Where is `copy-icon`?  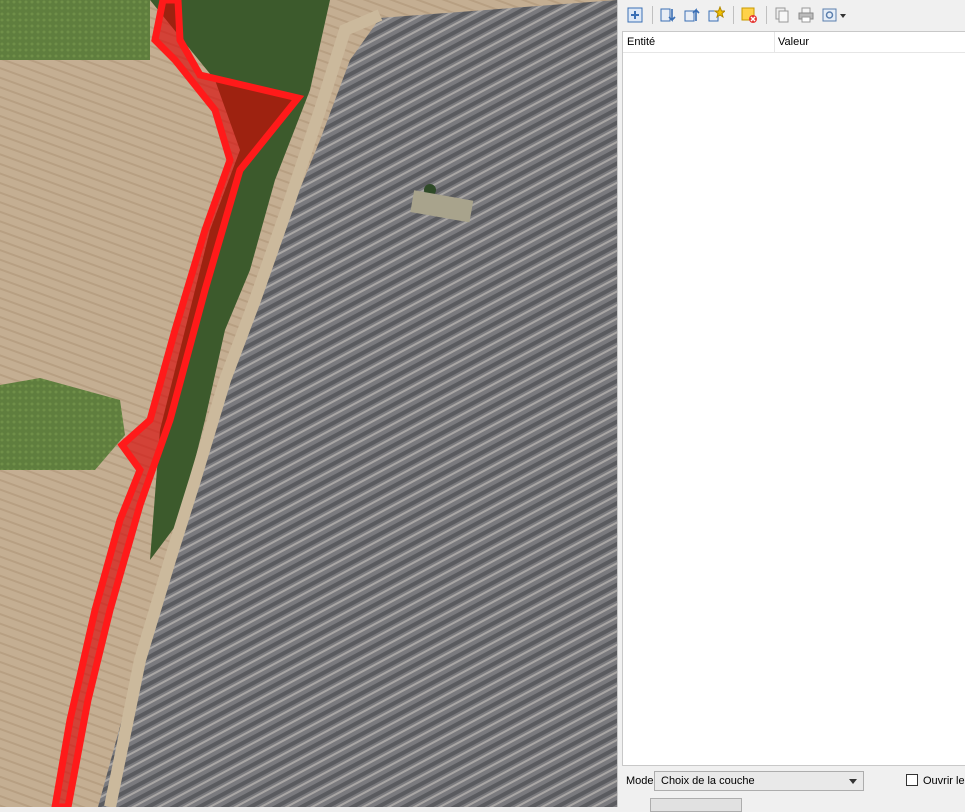 copy-icon is located at coordinates (782, 15).